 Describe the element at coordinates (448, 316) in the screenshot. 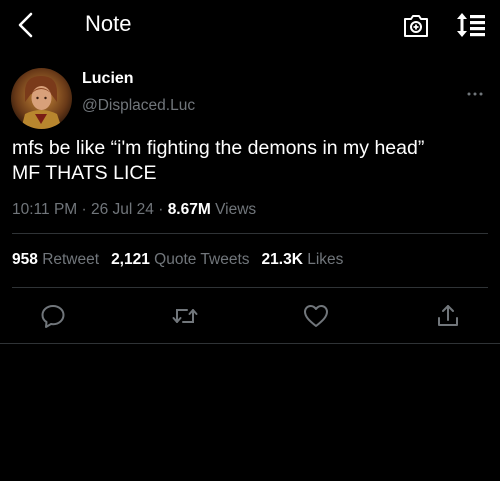

I see `share-icon` at that location.